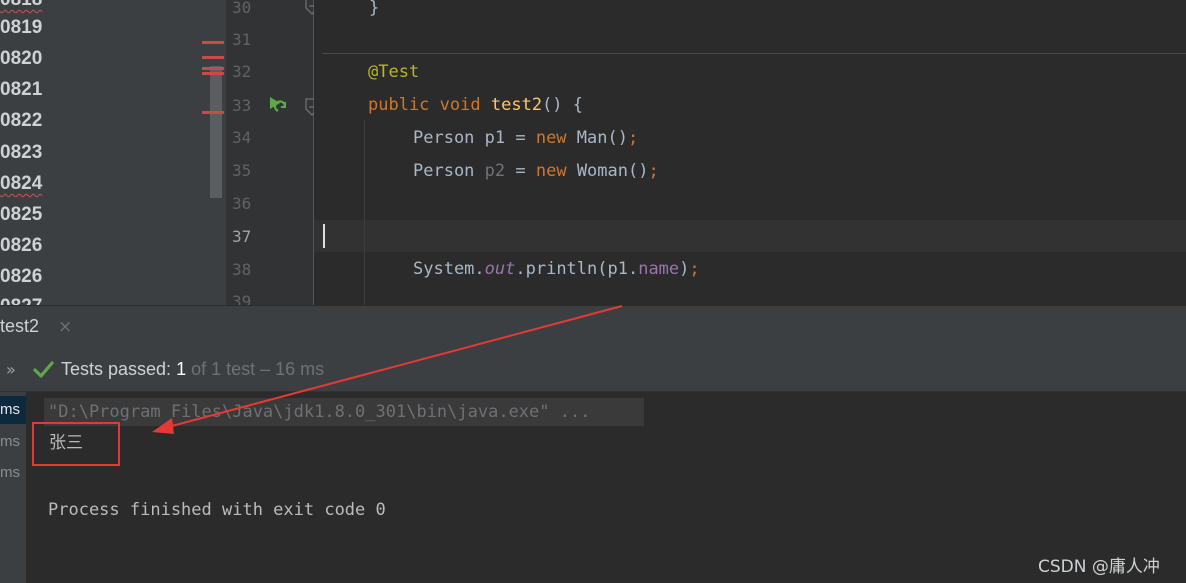 Image resolution: width=1186 pixels, height=583 pixels. Describe the element at coordinates (387, 369) in the screenshot. I see `annotation-arrow` at that location.